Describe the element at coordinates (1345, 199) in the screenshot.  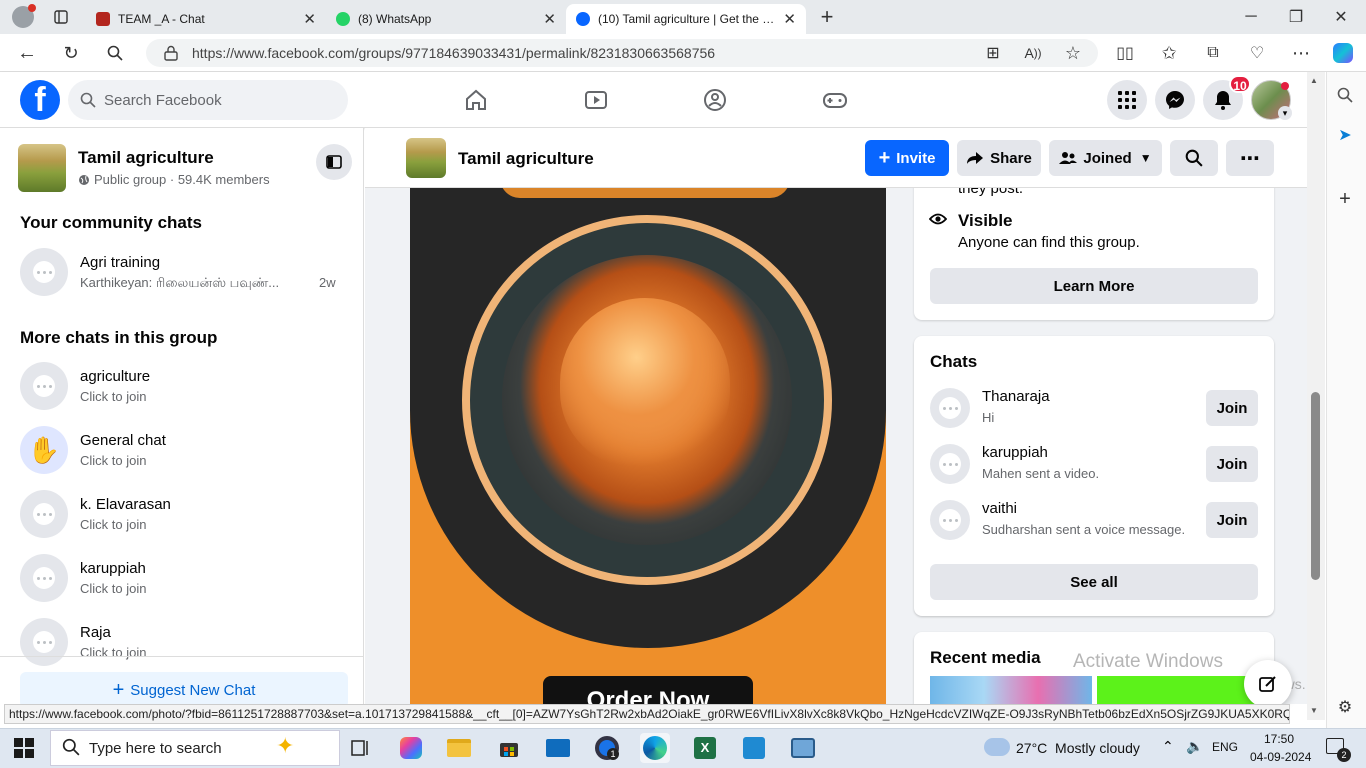
I see `sidebar-add-icon: +` at that location.